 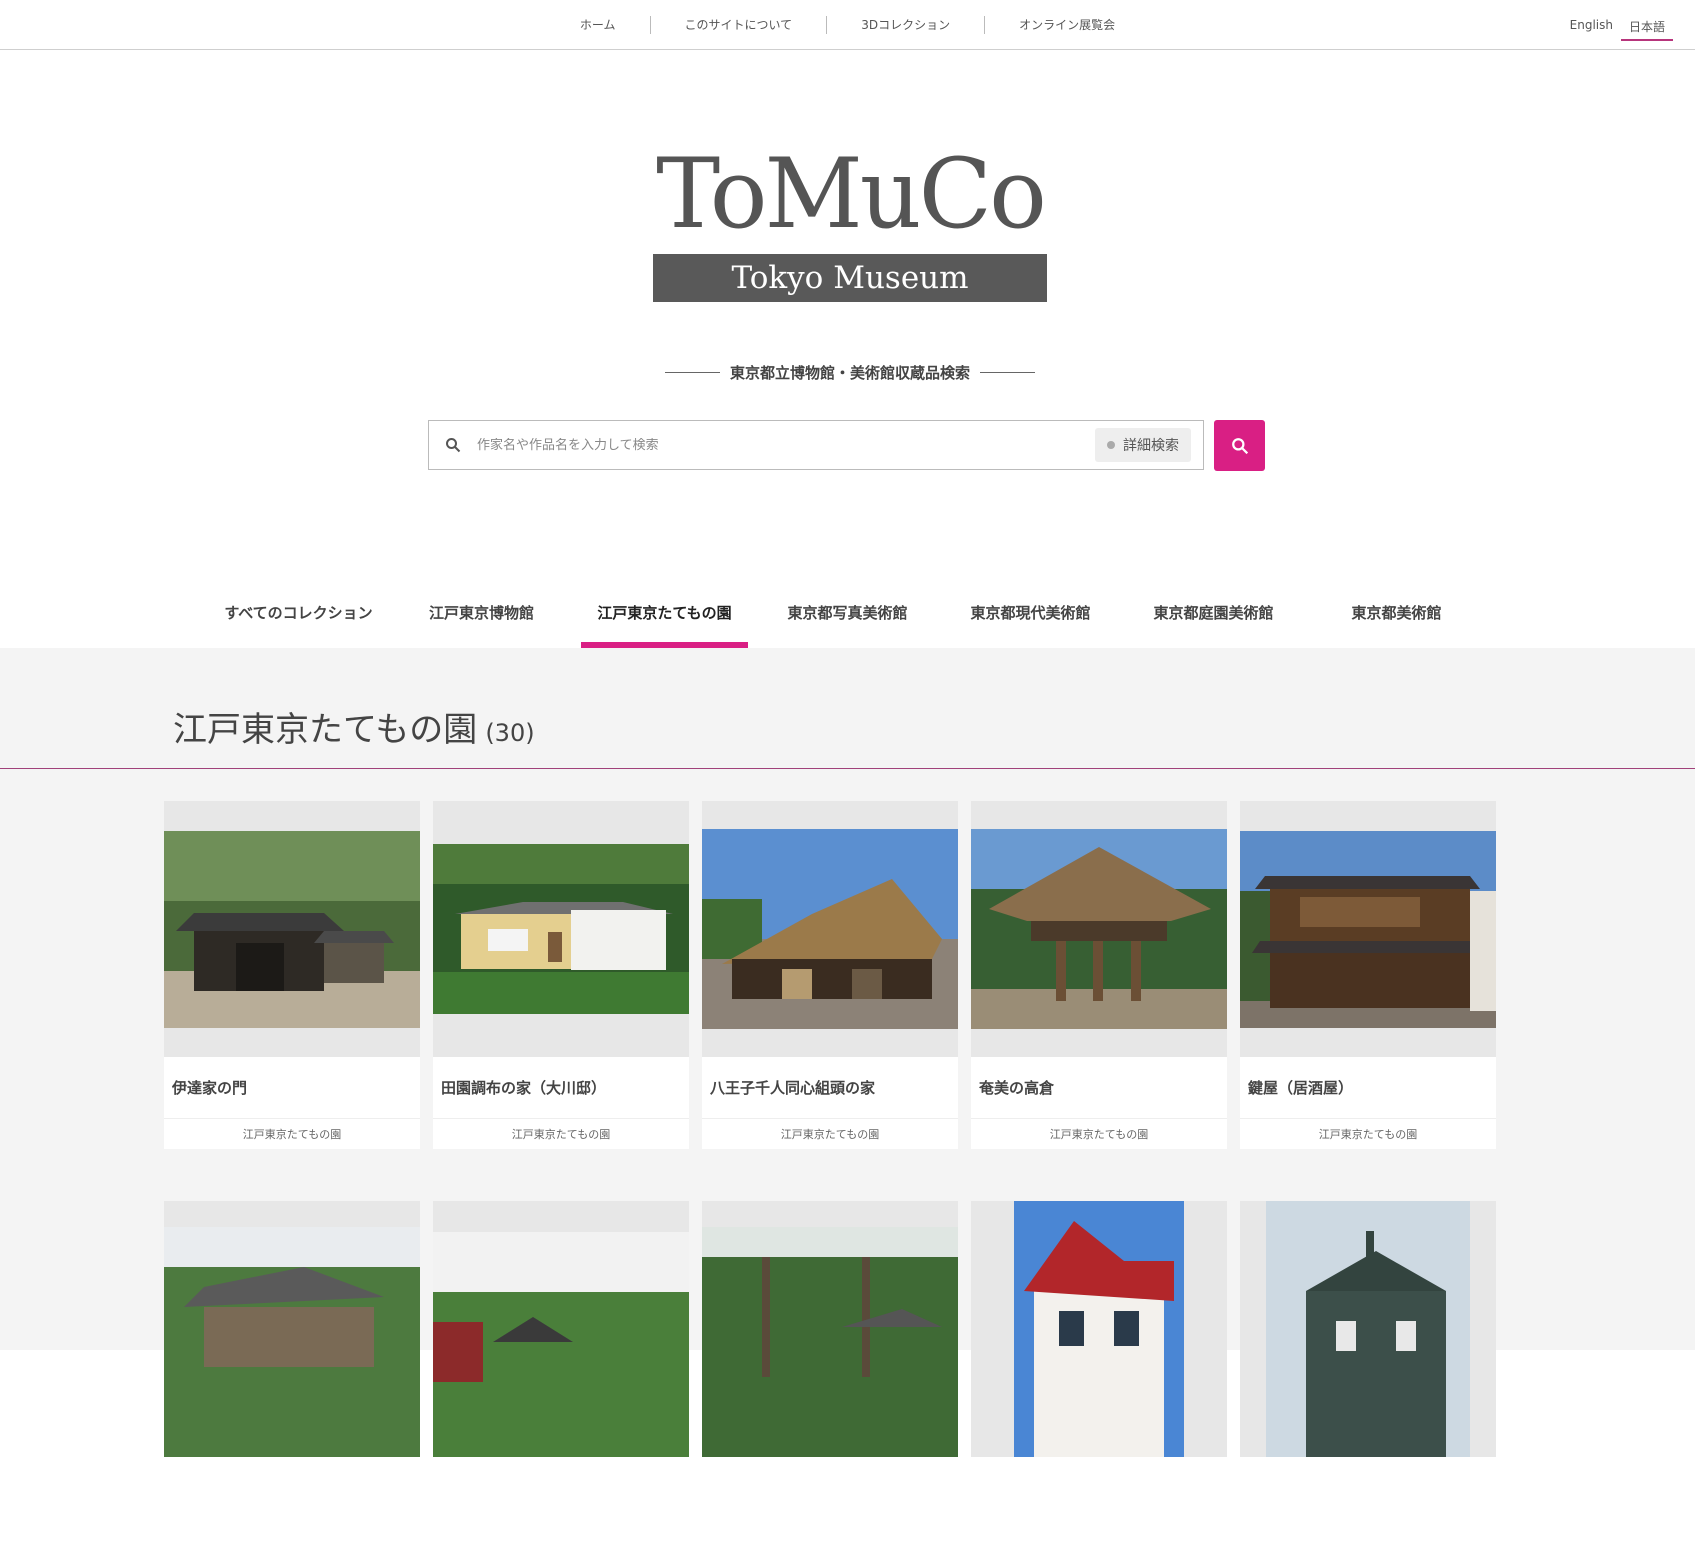 What do you see at coordinates (1396, 619) in the screenshot?
I see `tab-metropolitan-art: 東京都美術館` at bounding box center [1396, 619].